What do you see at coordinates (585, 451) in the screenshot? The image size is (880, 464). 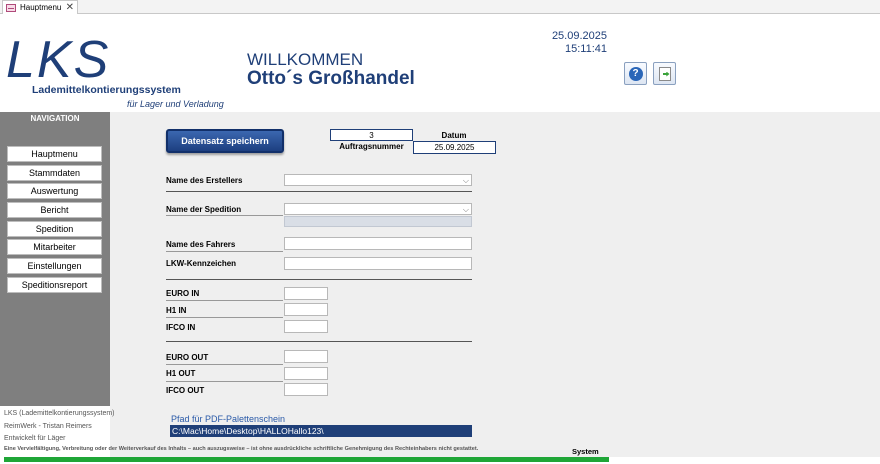 I see `system-status-label: System` at bounding box center [585, 451].